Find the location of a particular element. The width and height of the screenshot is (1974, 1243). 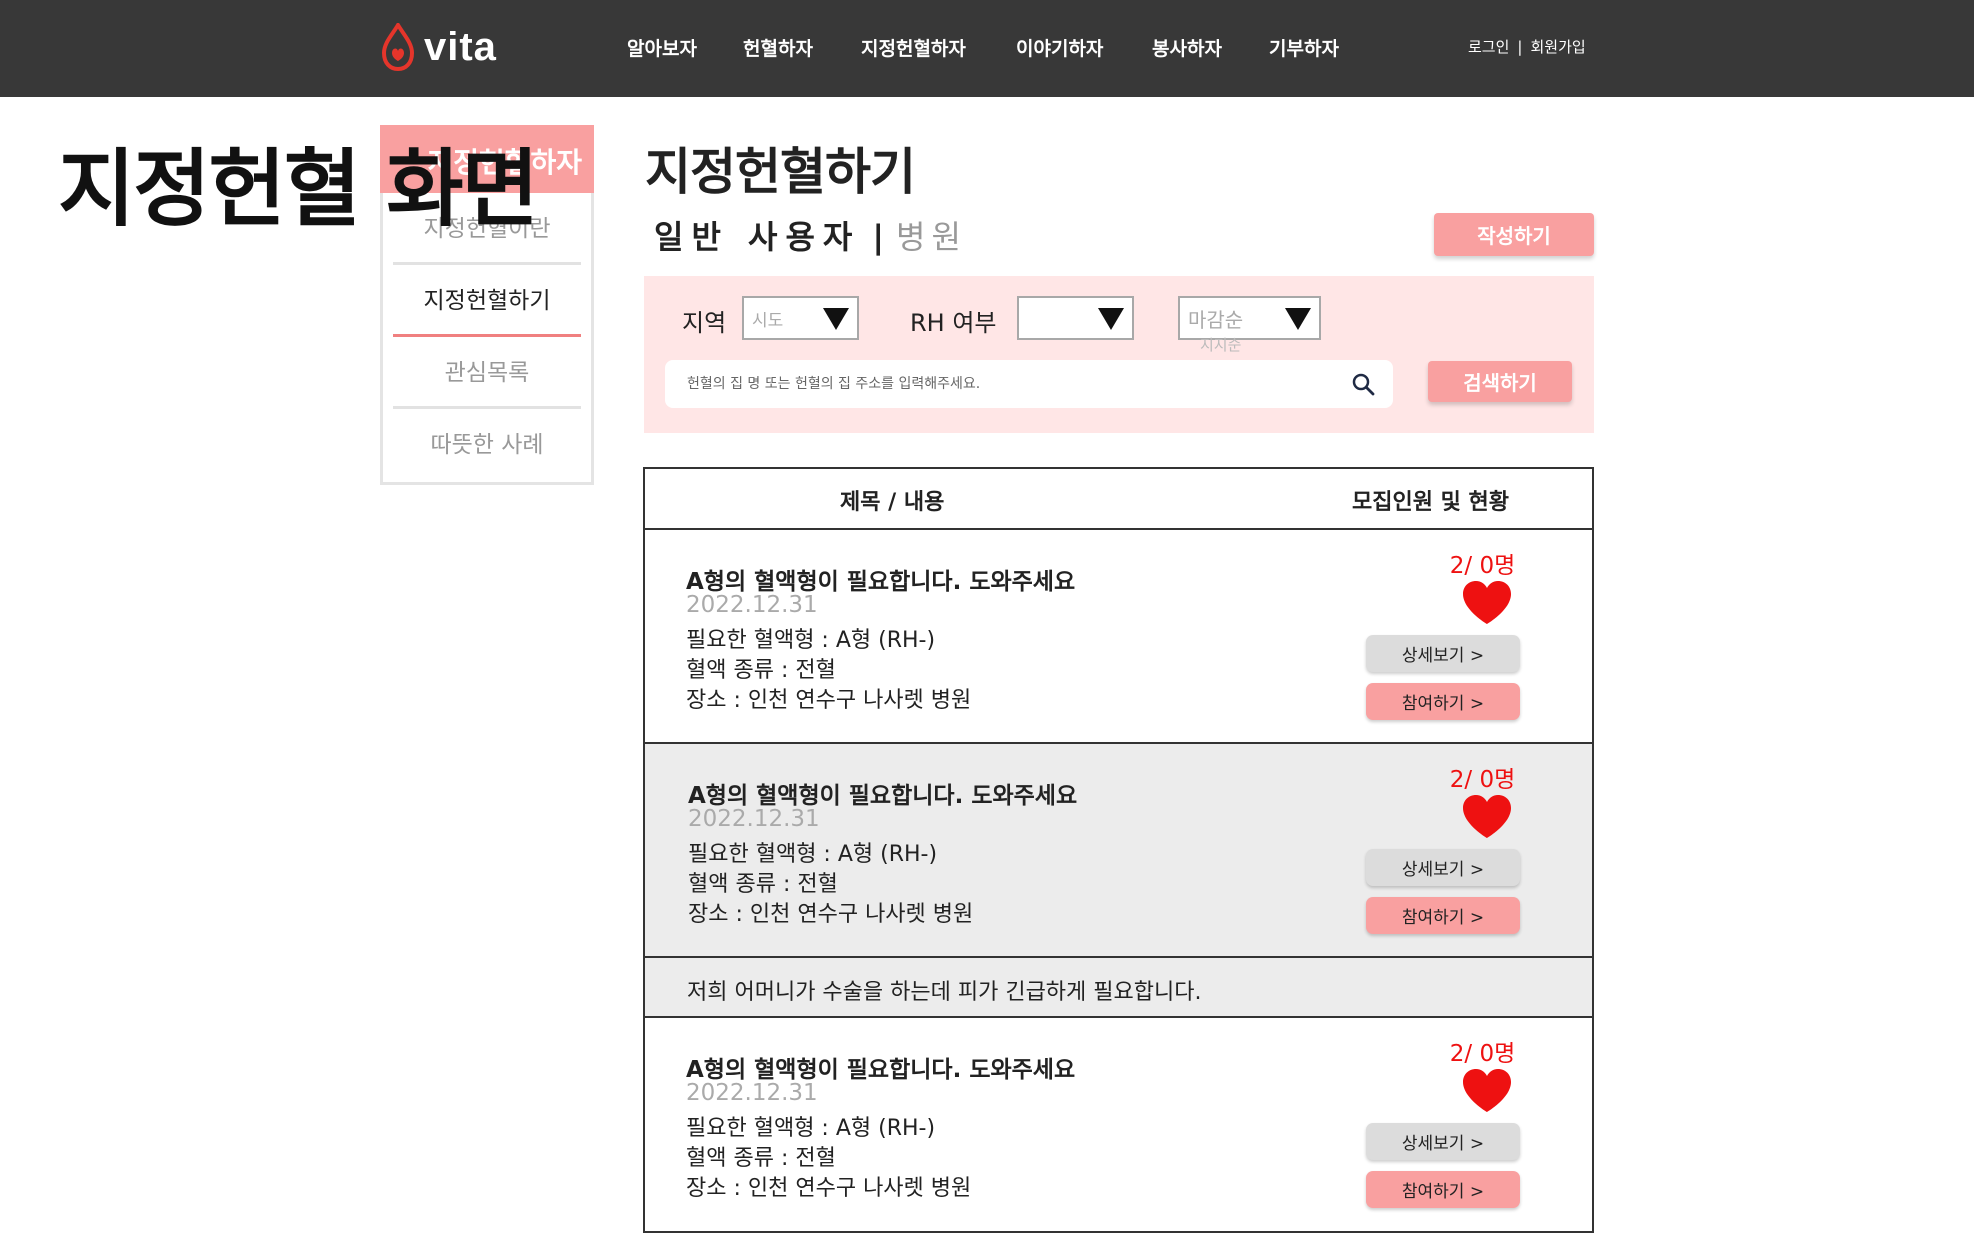

search-icon is located at coordinates (1363, 384).